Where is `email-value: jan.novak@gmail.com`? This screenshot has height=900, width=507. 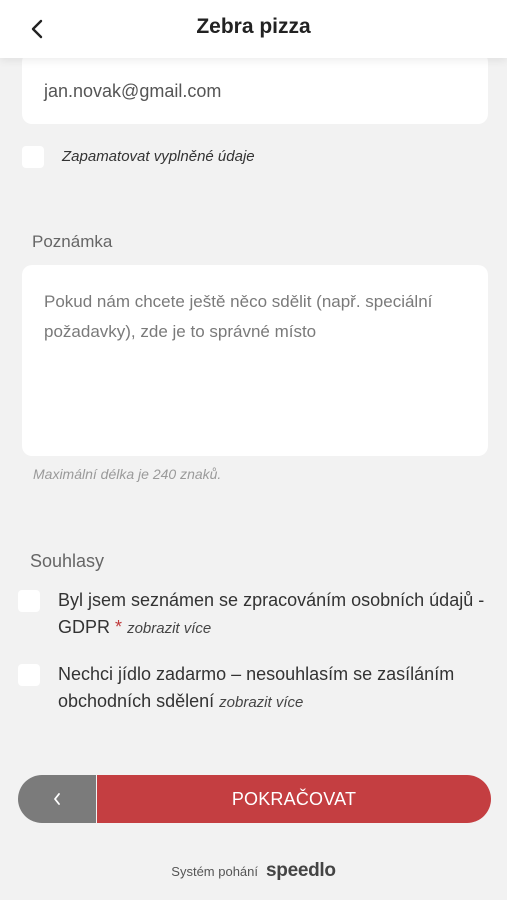
email-value: jan.novak@gmail.com is located at coordinates (133, 91).